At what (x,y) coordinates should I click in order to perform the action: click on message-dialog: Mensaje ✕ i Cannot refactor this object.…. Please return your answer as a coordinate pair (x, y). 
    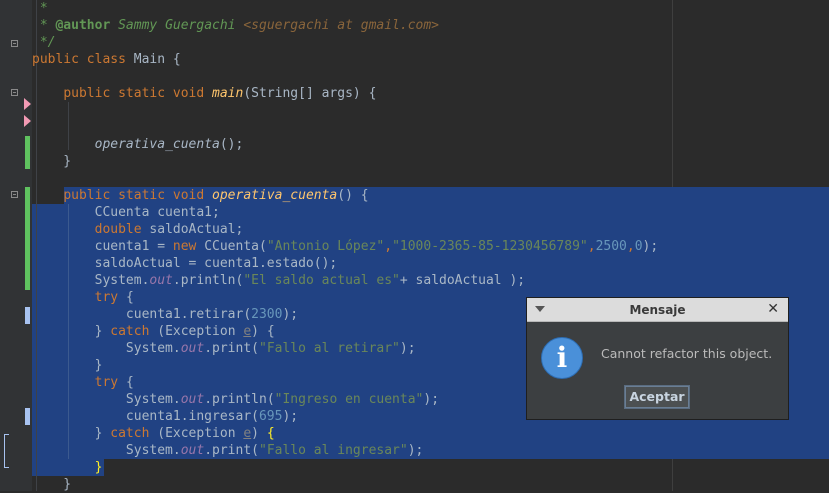
    Looking at the image, I should click on (657, 358).